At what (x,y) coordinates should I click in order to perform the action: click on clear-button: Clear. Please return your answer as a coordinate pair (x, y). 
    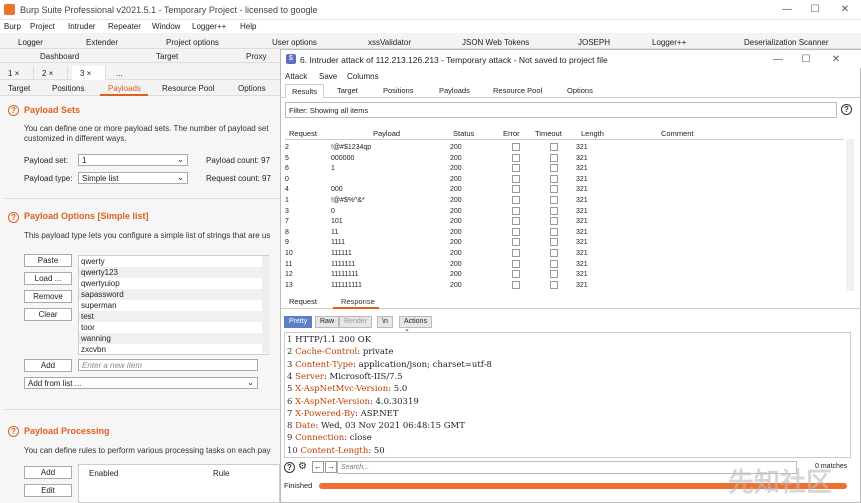
    Looking at the image, I should click on (48, 314).